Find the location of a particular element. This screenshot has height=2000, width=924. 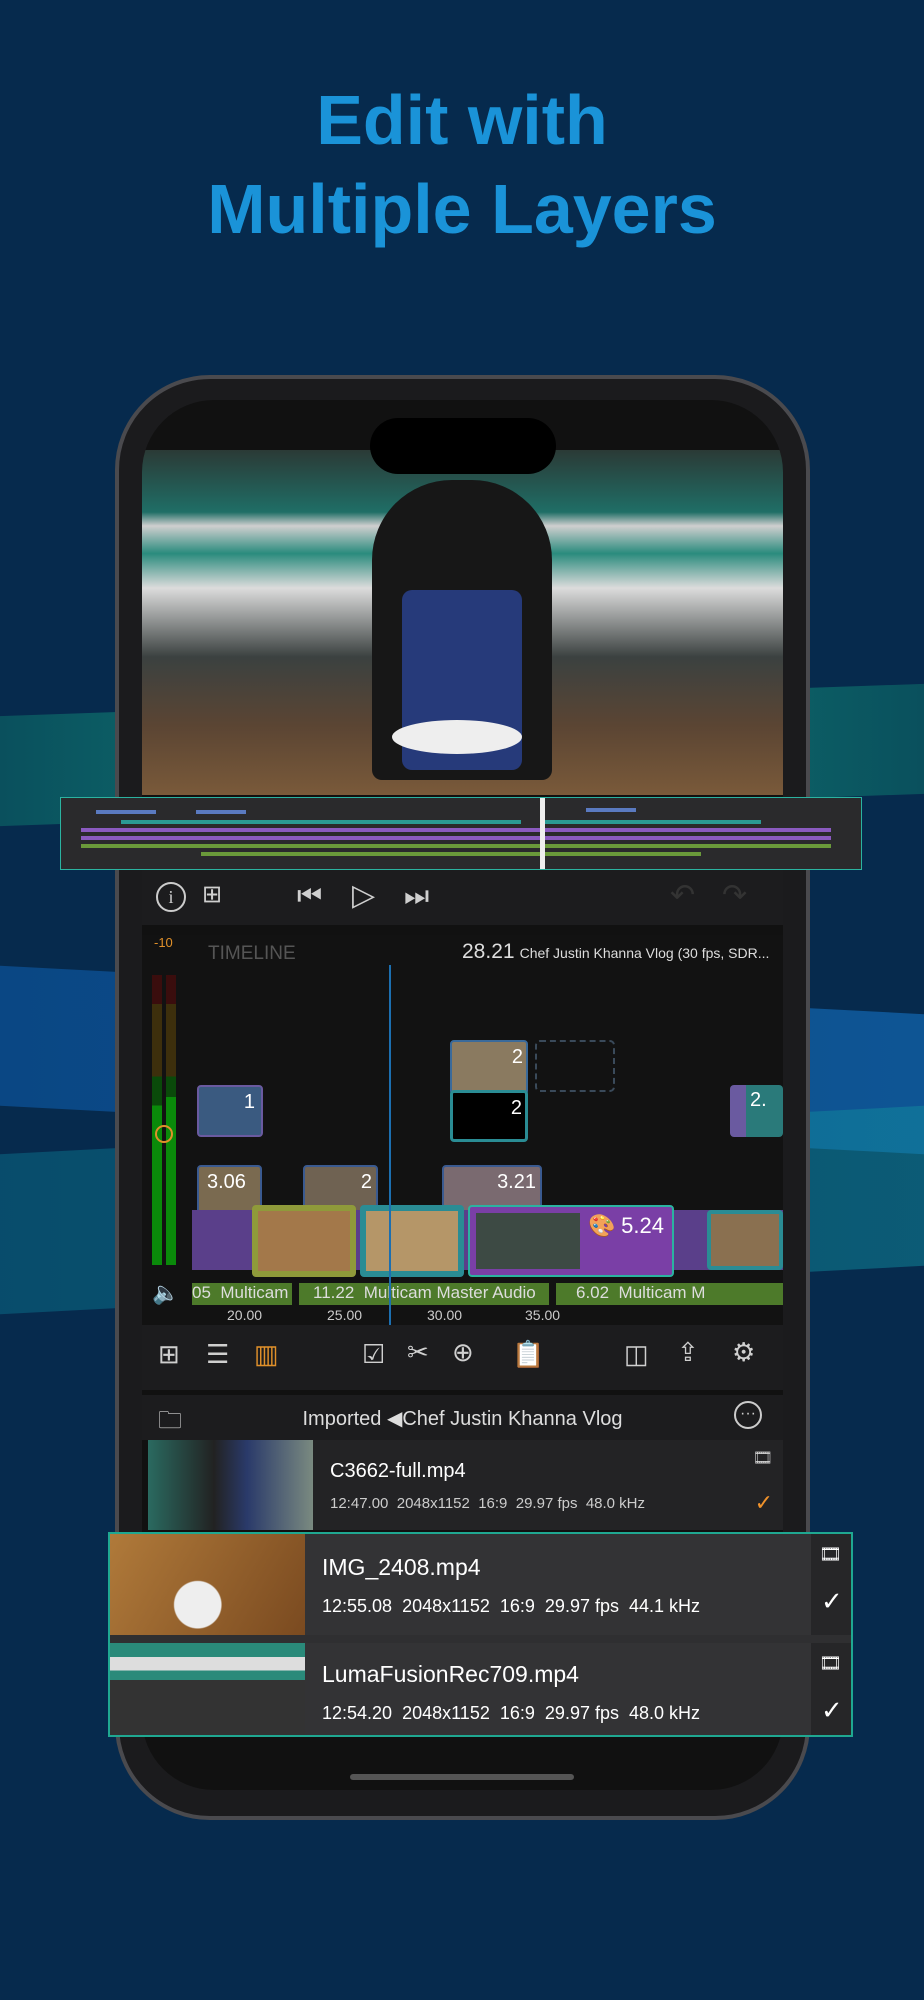

audio-clip: 6.02 Multicam M is located at coordinates (669, 1294).